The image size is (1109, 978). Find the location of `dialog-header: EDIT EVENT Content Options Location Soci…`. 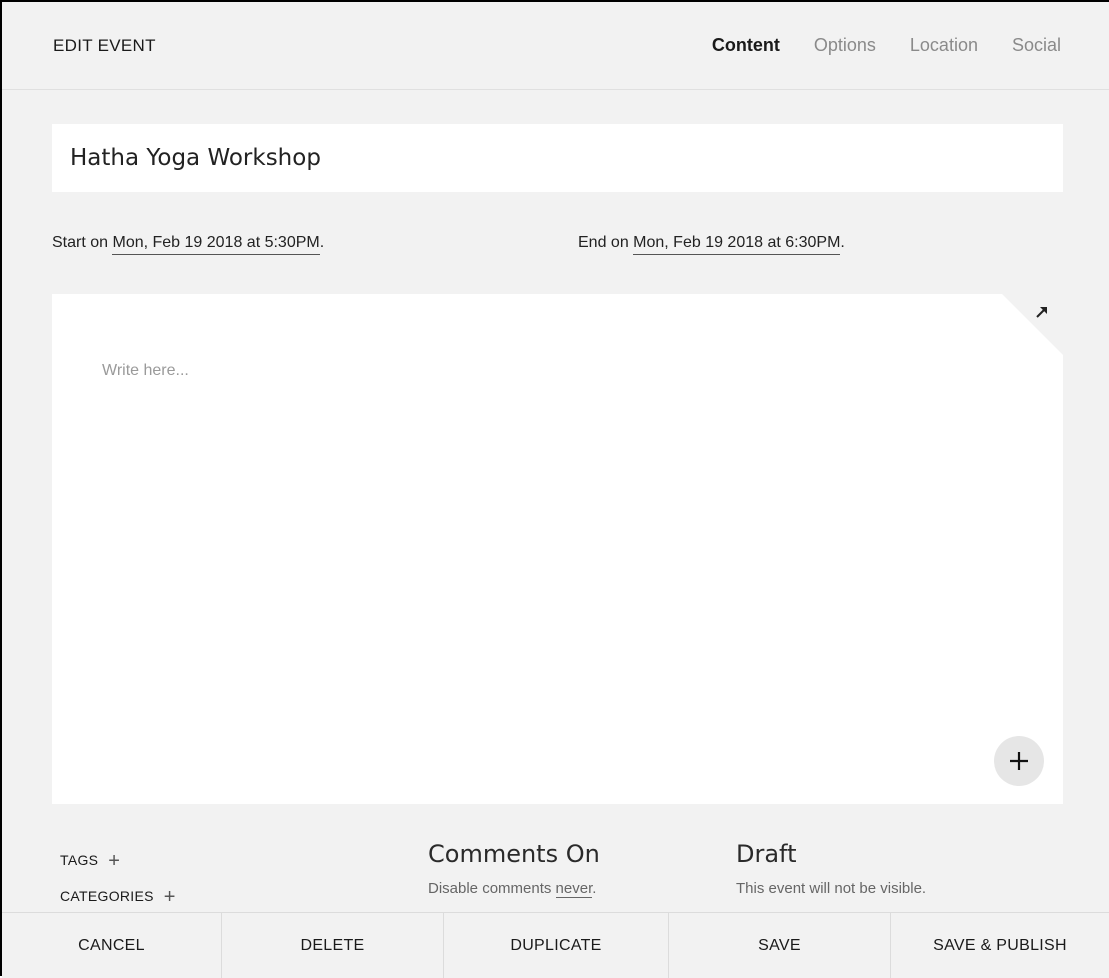

dialog-header: EDIT EVENT Content Options Location Soci… is located at coordinates (555, 46).